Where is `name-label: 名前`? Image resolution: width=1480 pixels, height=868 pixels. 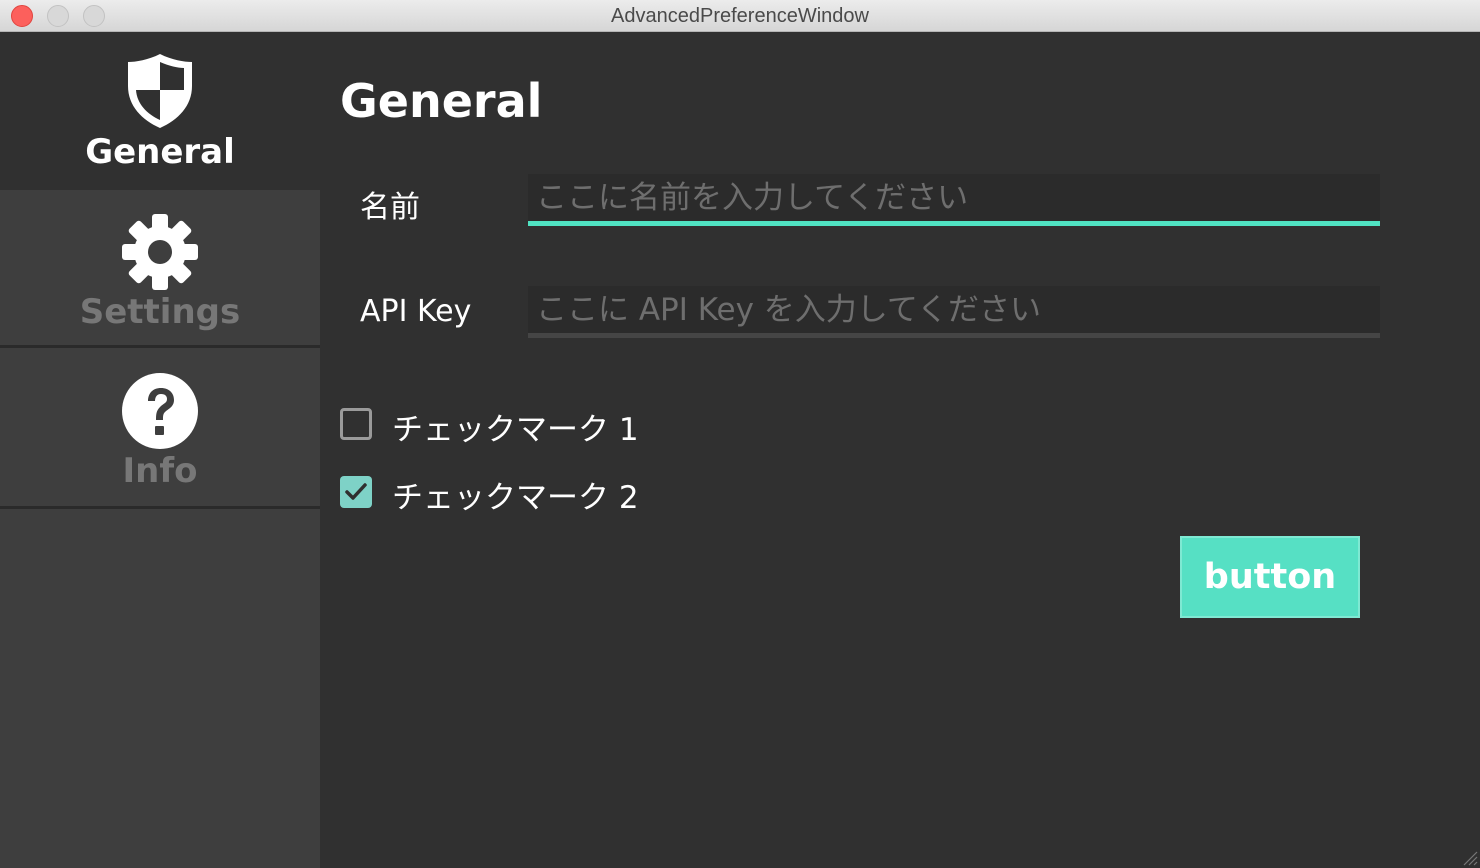 name-label: 名前 is located at coordinates (390, 207).